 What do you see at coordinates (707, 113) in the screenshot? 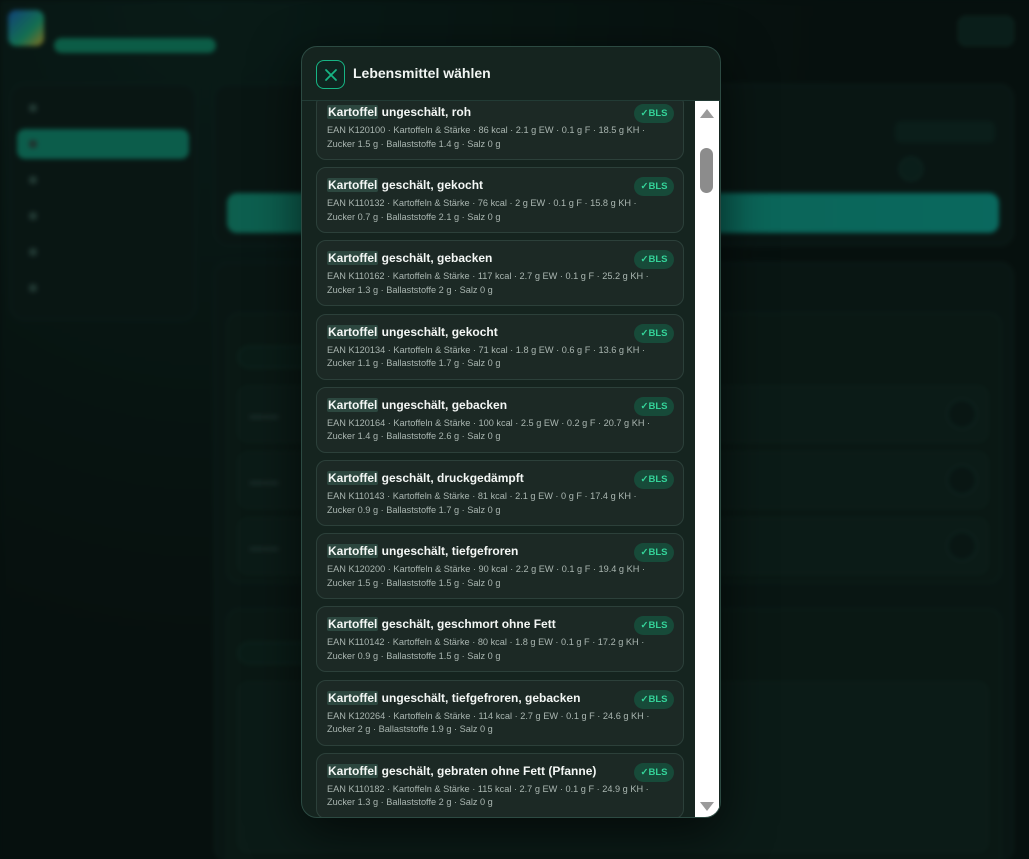
I see `scroll-up-arrow-icon` at bounding box center [707, 113].